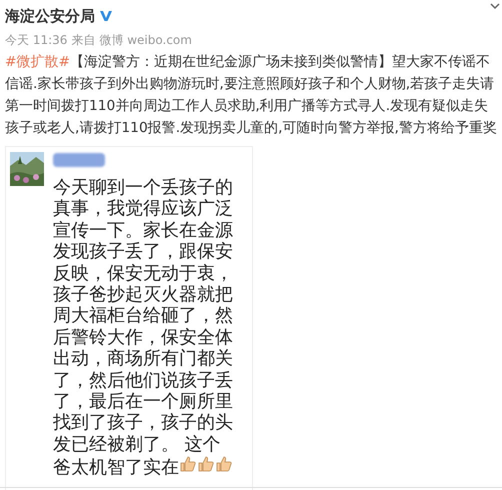 The width and height of the screenshot is (502, 490). What do you see at coordinates (495, 6) in the screenshot?
I see `chevron-down-icon` at bounding box center [495, 6].